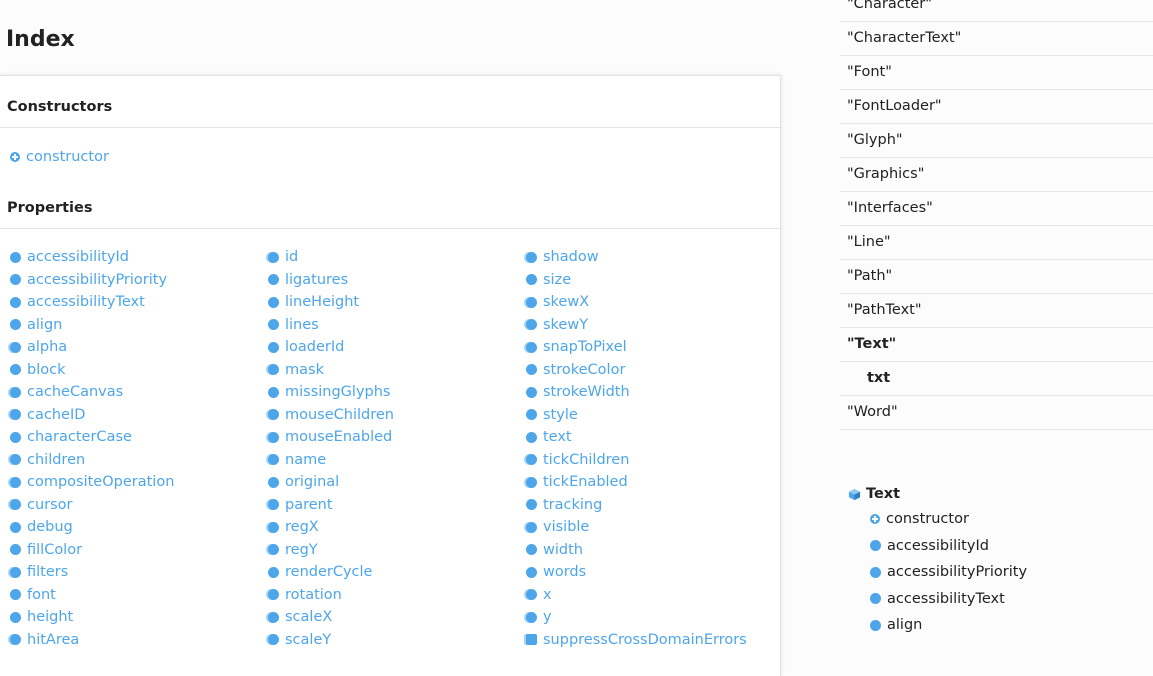  What do you see at coordinates (393, 640) in the screenshot?
I see `property-link: scaleY` at bounding box center [393, 640].